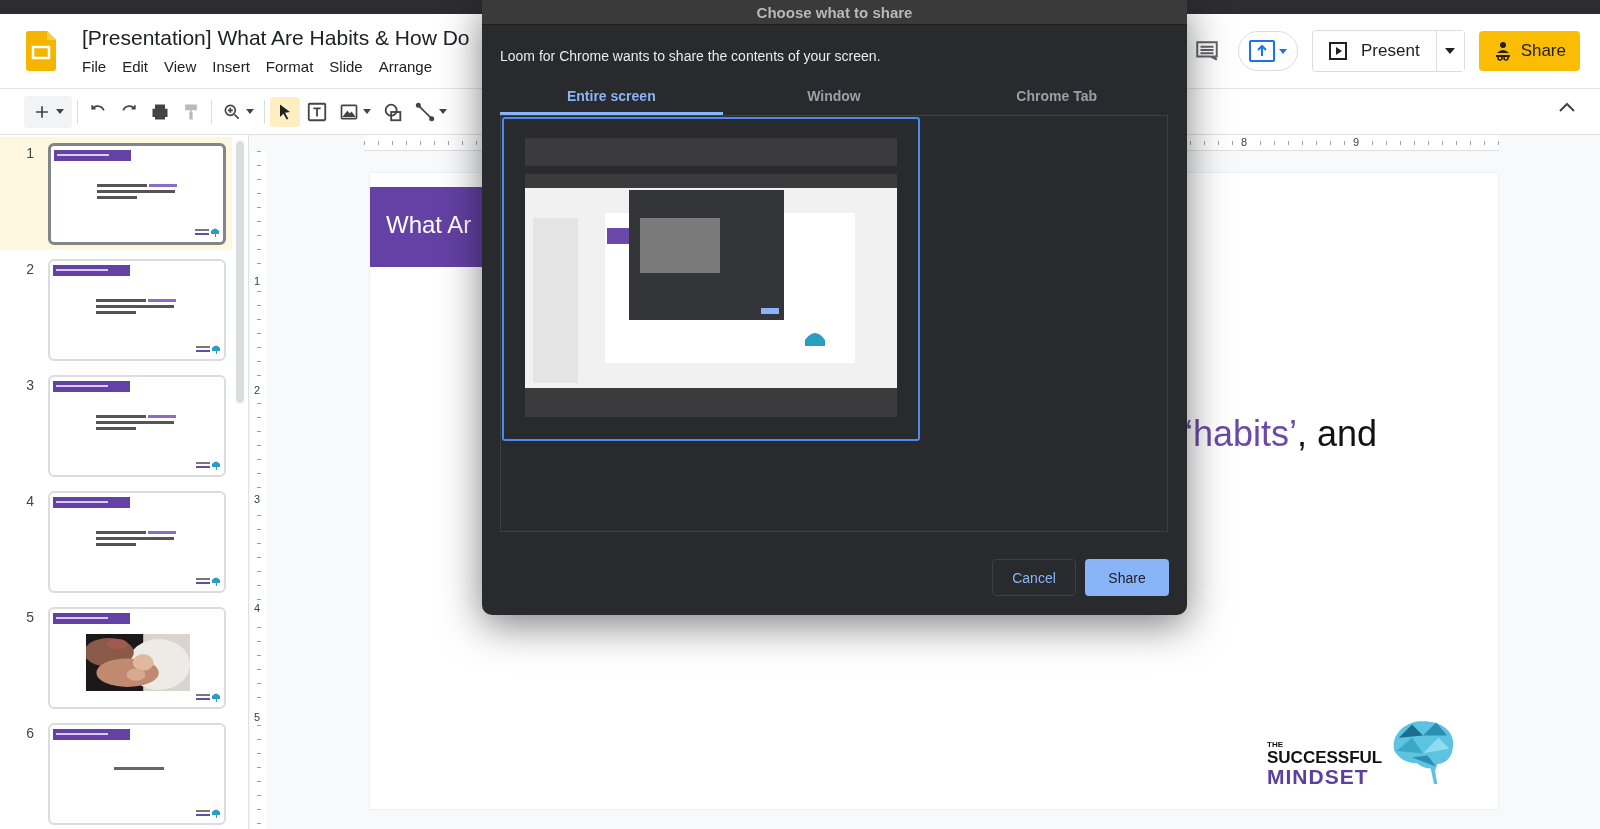 Image resolution: width=1600 pixels, height=829 pixels. I want to click on dialog-title: Choose what to share, so click(834, 12).